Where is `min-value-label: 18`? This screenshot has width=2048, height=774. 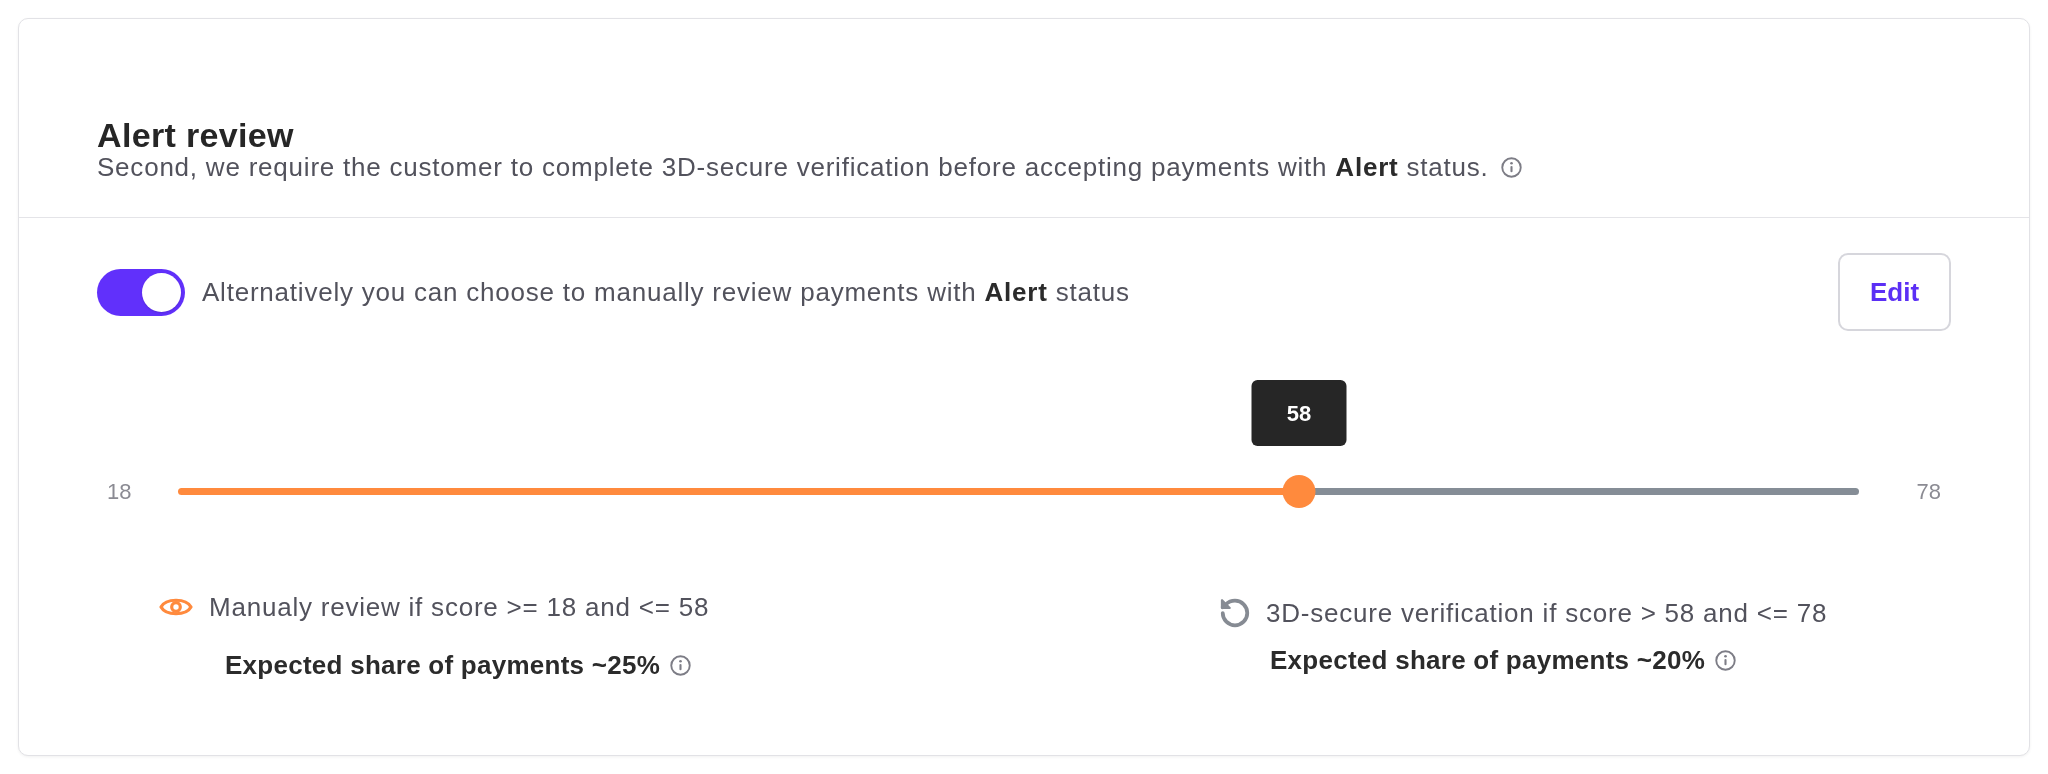
min-value-label: 18 is located at coordinates (119, 491).